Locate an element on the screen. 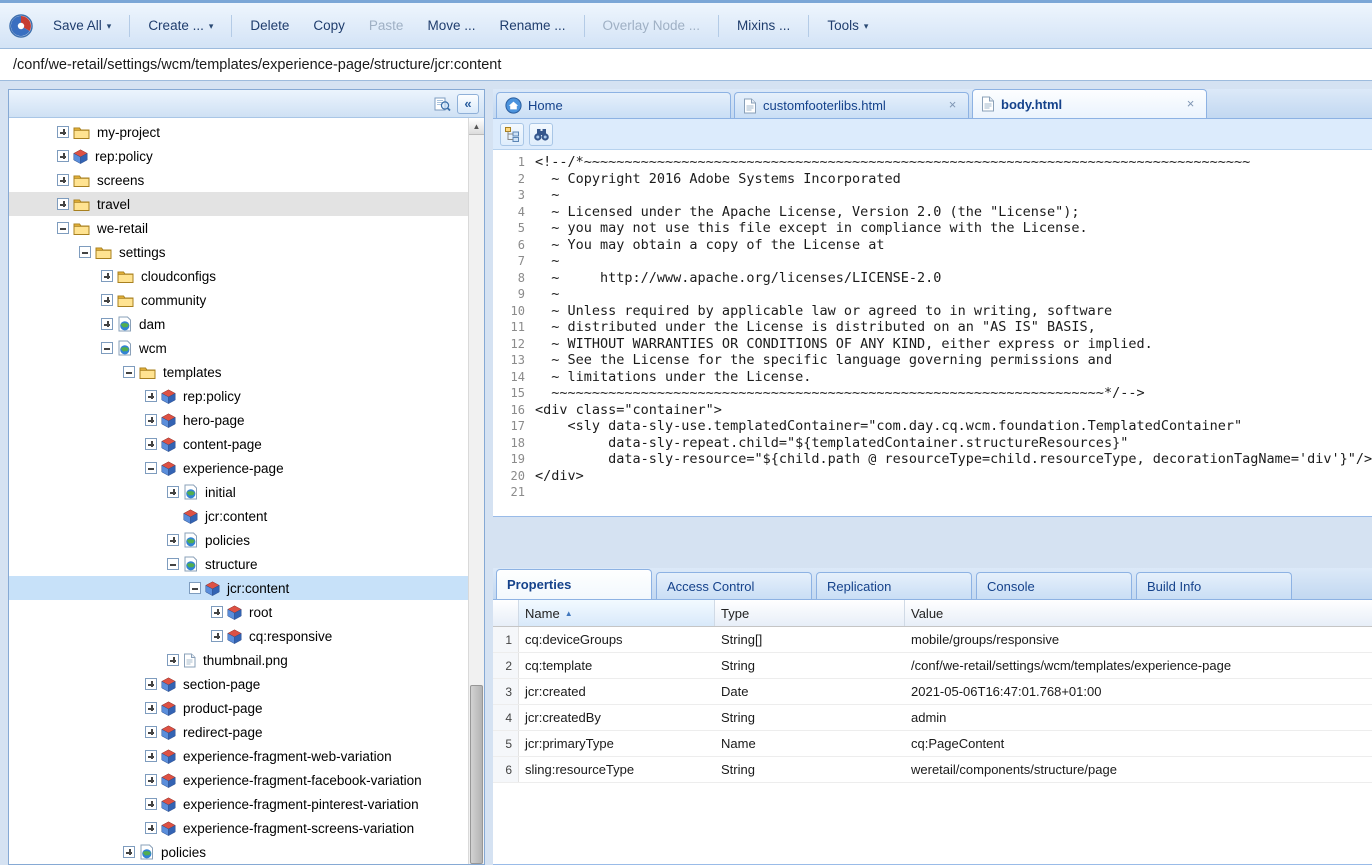 Image resolution: width=1372 pixels, height=865 pixels. property-row-jcr-createdby: 4 jcr:createdBy String admin is located at coordinates (932, 718).